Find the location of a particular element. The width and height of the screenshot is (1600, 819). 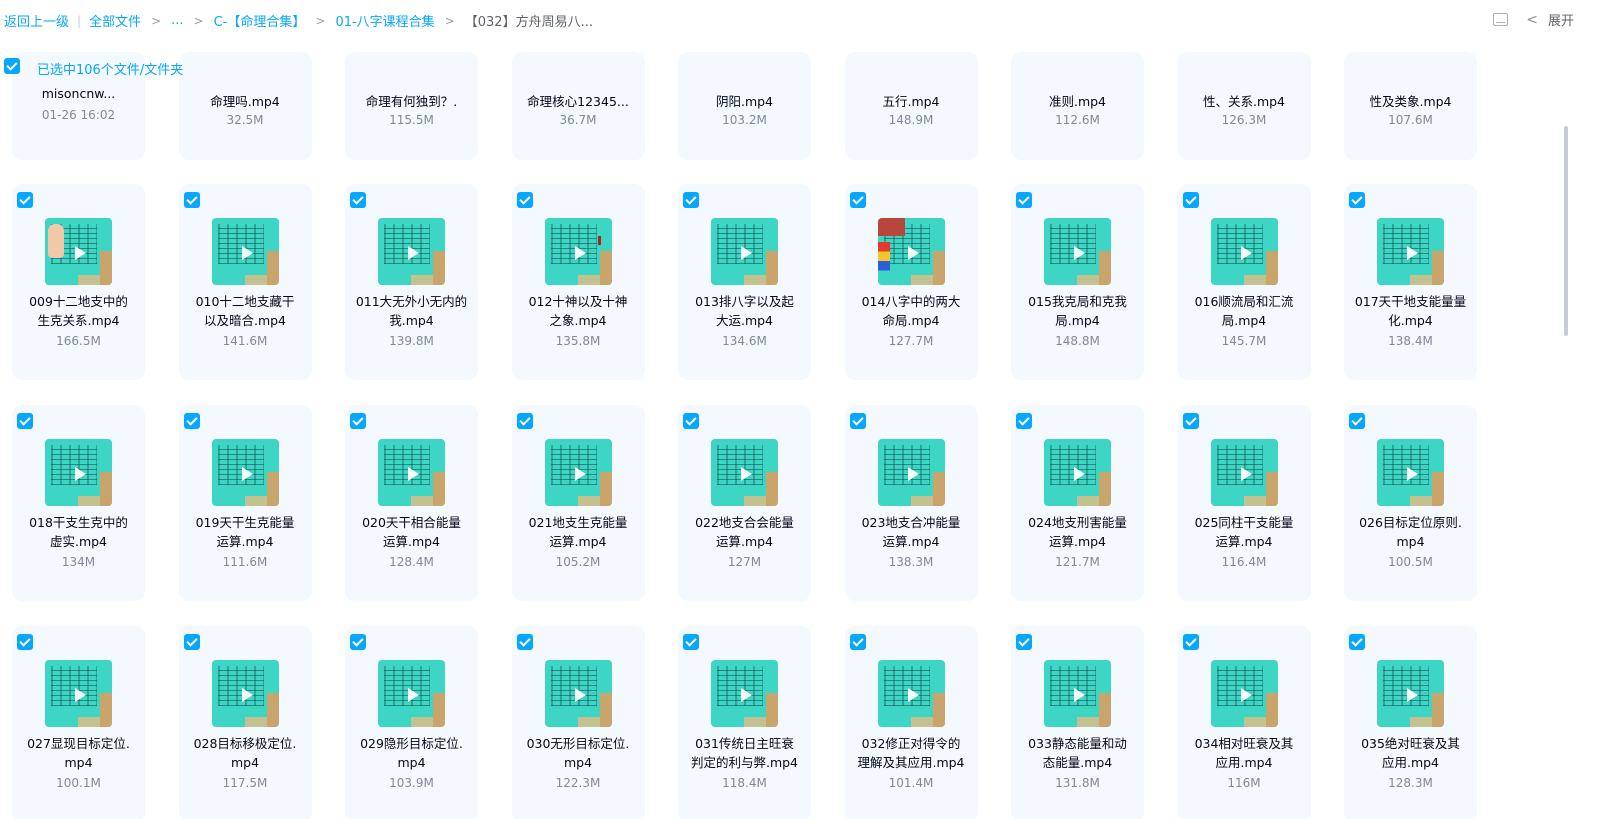

file-card: 026目标定位原则. mp4 100.5M is located at coordinates (1410, 503).